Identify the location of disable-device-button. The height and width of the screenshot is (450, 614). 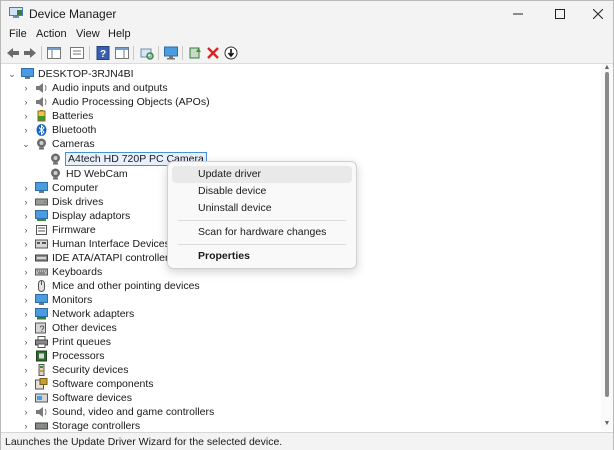
(231, 53).